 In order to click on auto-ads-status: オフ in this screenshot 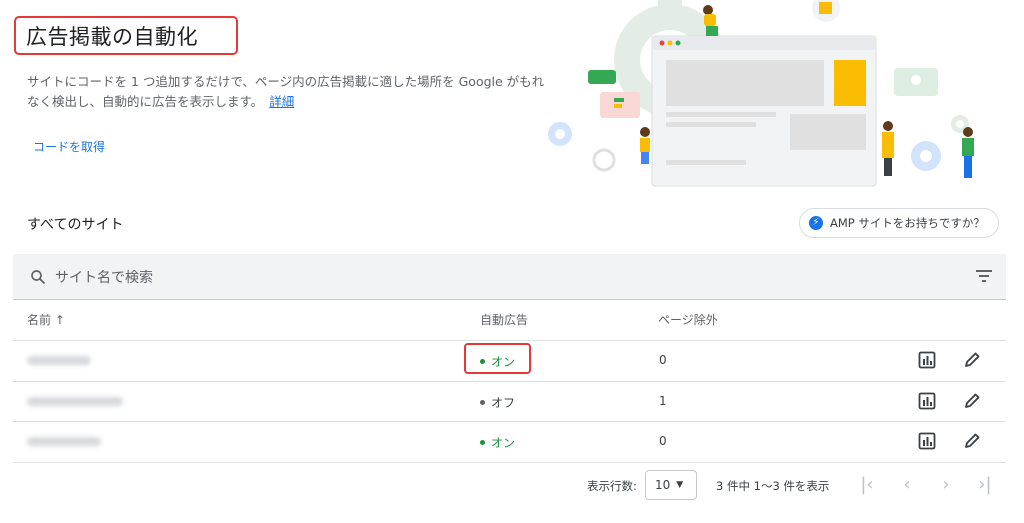, I will do `click(497, 402)`.